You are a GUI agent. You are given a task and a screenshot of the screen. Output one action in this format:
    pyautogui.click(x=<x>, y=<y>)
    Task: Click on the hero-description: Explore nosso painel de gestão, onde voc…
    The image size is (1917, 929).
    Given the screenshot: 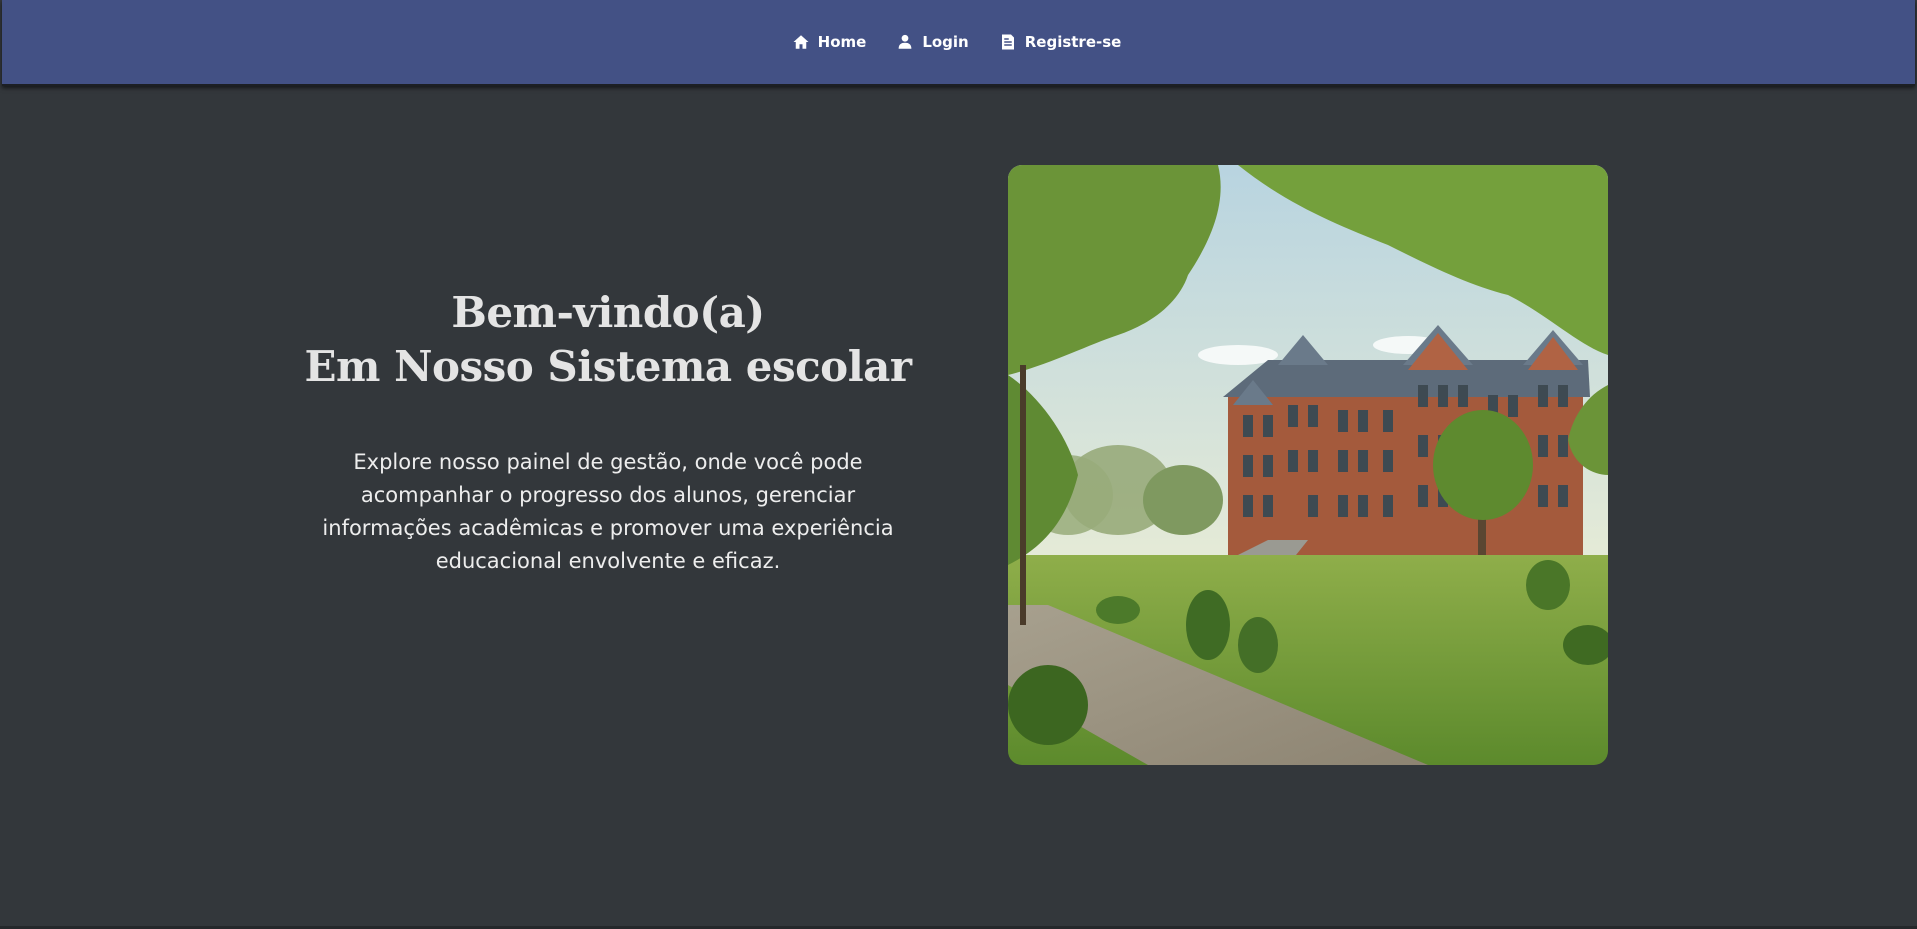 What is the action you would take?
    pyautogui.click(x=608, y=511)
    